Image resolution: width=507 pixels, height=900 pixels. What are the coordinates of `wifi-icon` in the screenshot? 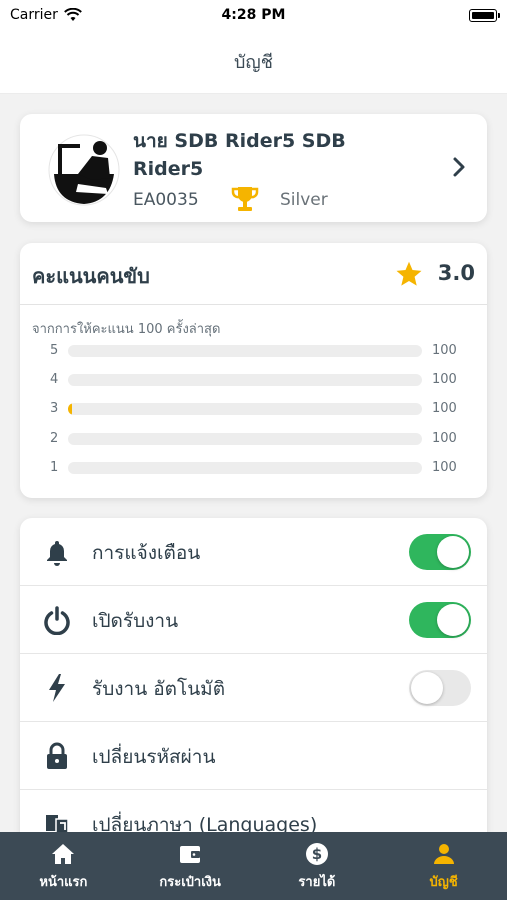 It's located at (73, 14).